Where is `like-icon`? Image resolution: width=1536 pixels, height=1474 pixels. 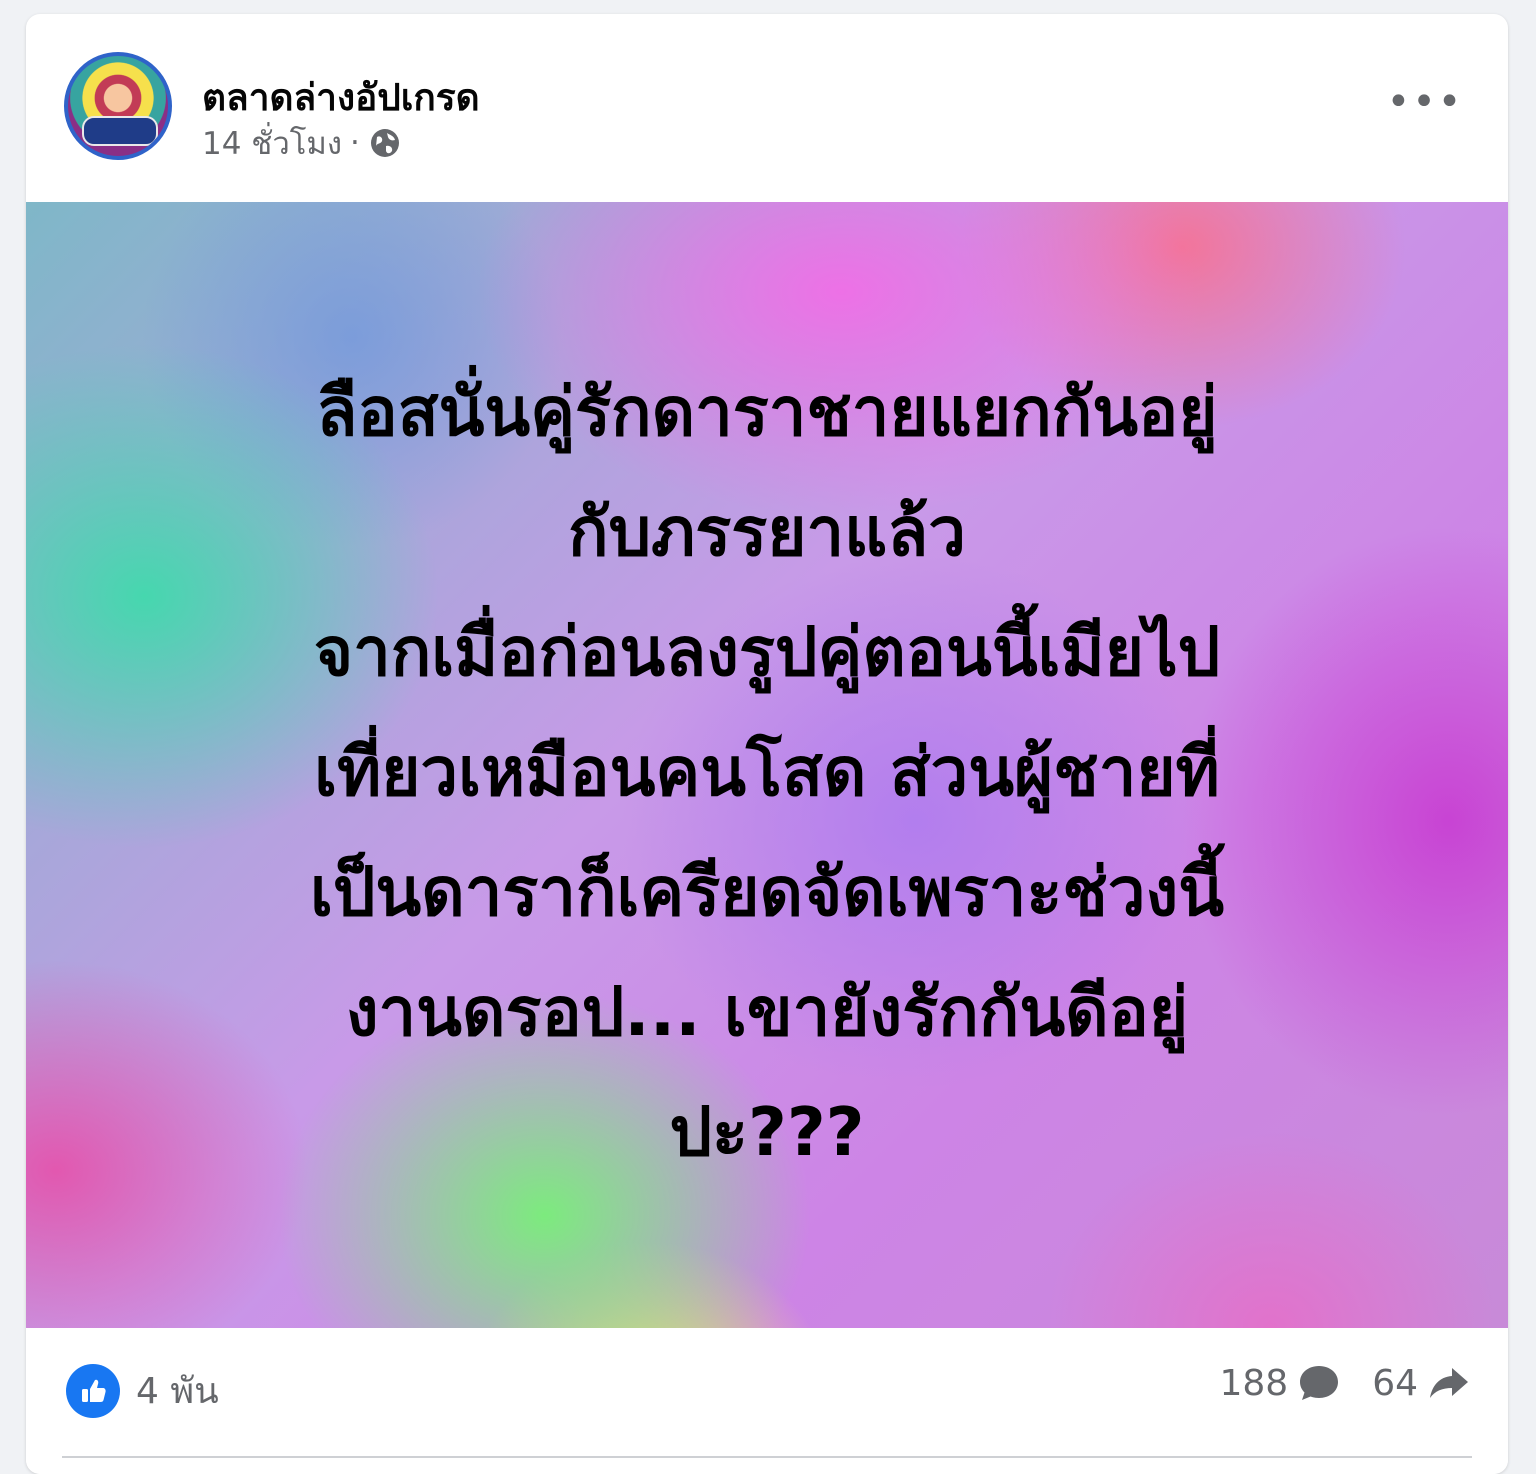
like-icon is located at coordinates (93, 1390).